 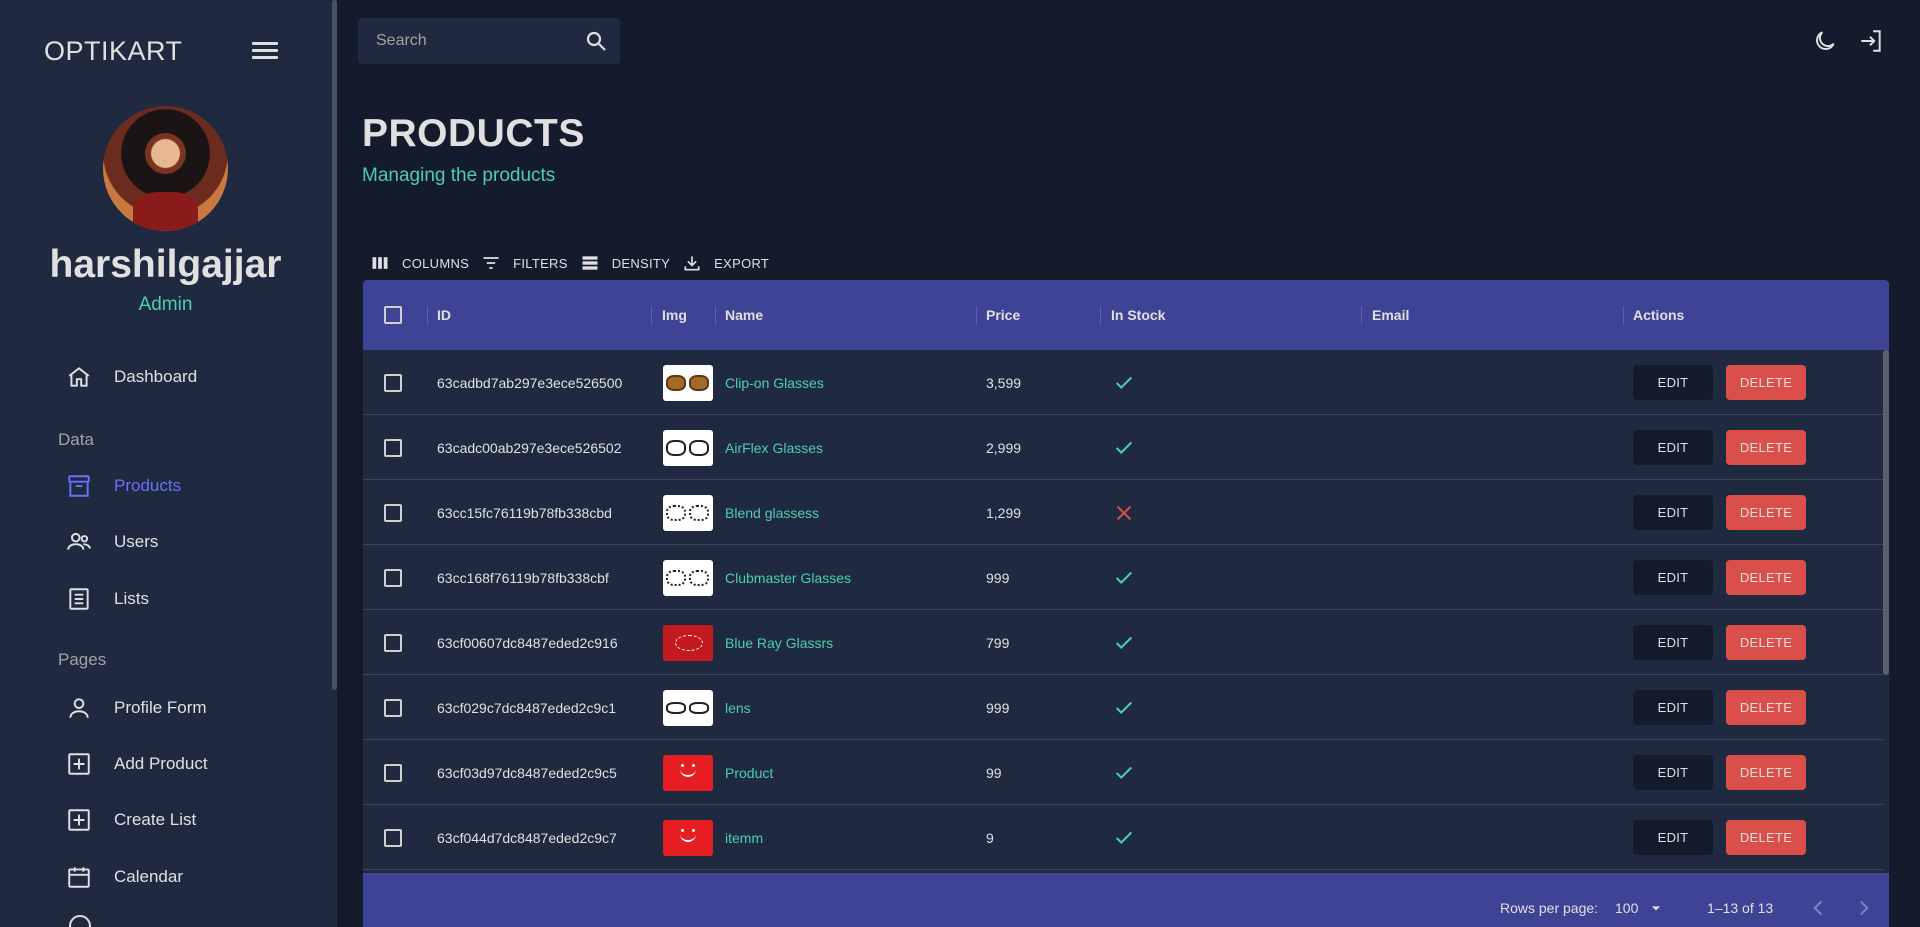 I want to click on sidebar-item-dashboard: Dashboard, so click(x=131, y=377).